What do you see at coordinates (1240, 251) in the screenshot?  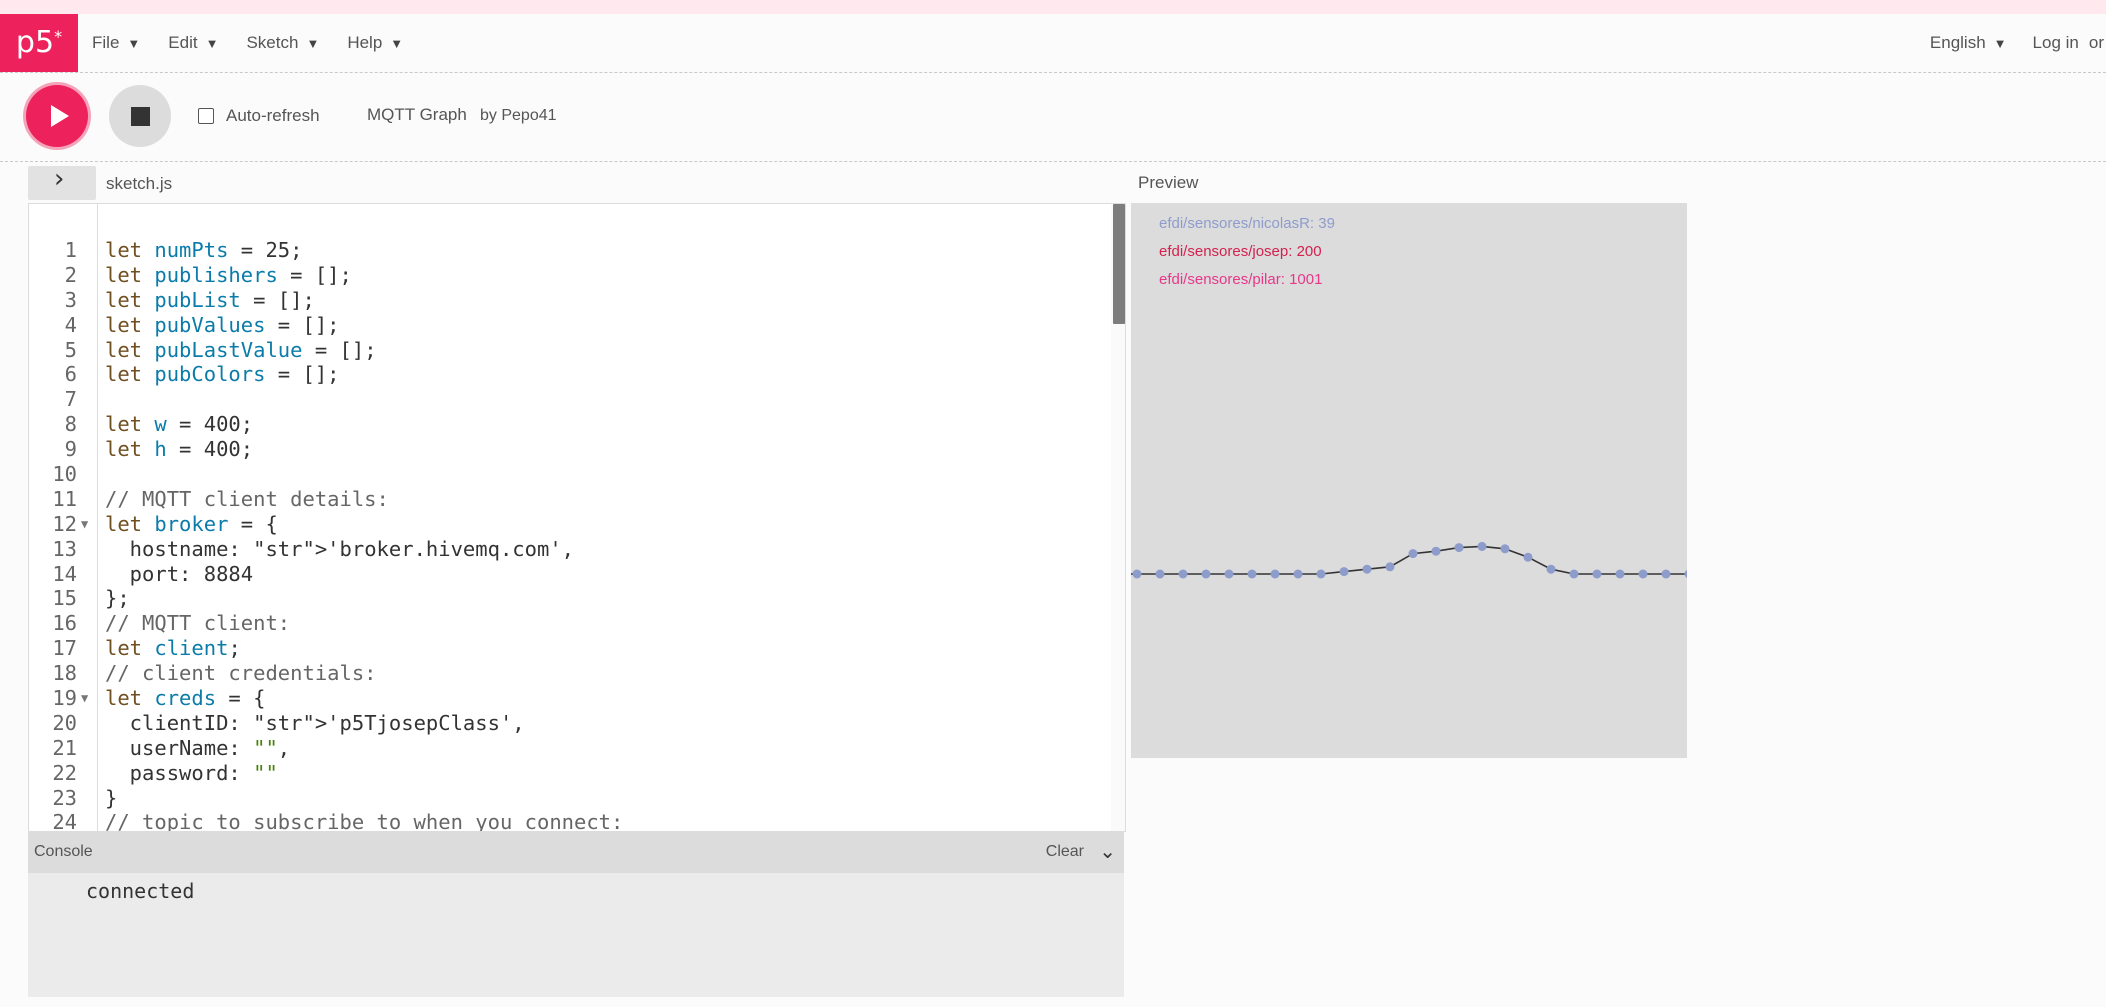 I see `legend-josep: efdi/sensores/josep: 200` at bounding box center [1240, 251].